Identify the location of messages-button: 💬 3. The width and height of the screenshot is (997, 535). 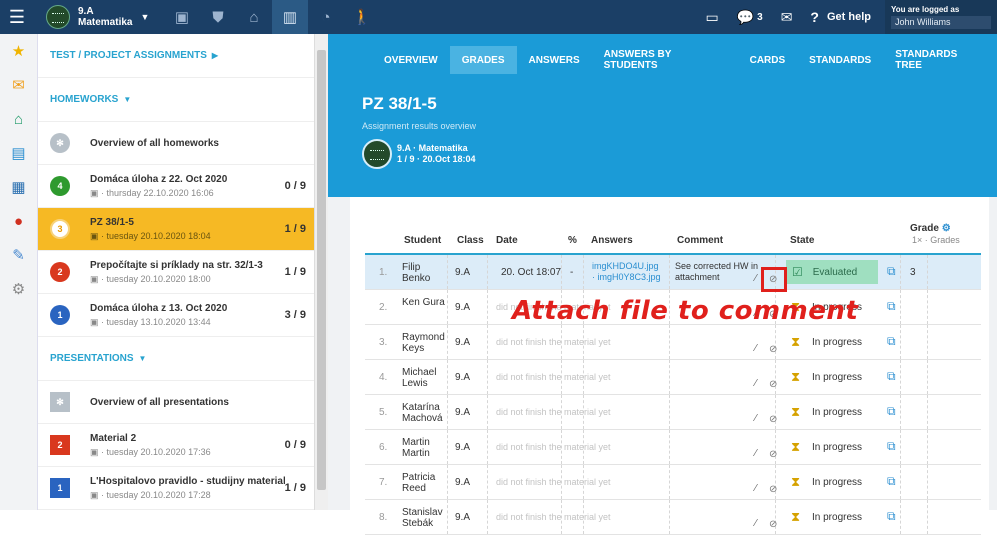
(750, 17).